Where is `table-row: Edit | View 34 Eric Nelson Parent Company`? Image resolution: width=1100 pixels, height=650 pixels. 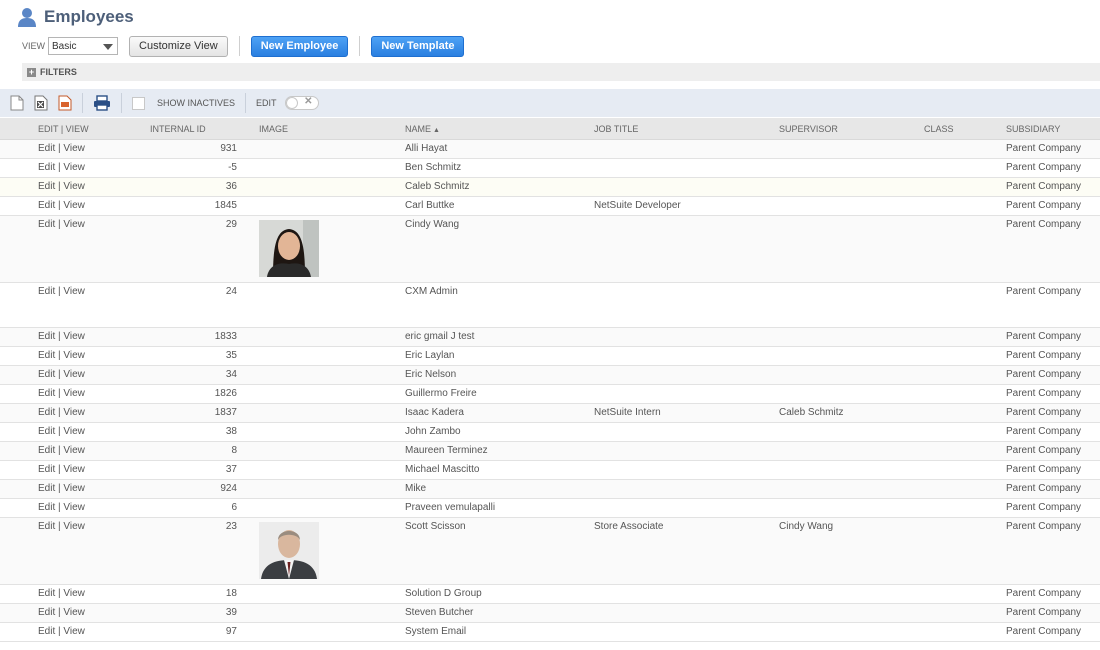 table-row: Edit | View 34 Eric Nelson Parent Company is located at coordinates (550, 375).